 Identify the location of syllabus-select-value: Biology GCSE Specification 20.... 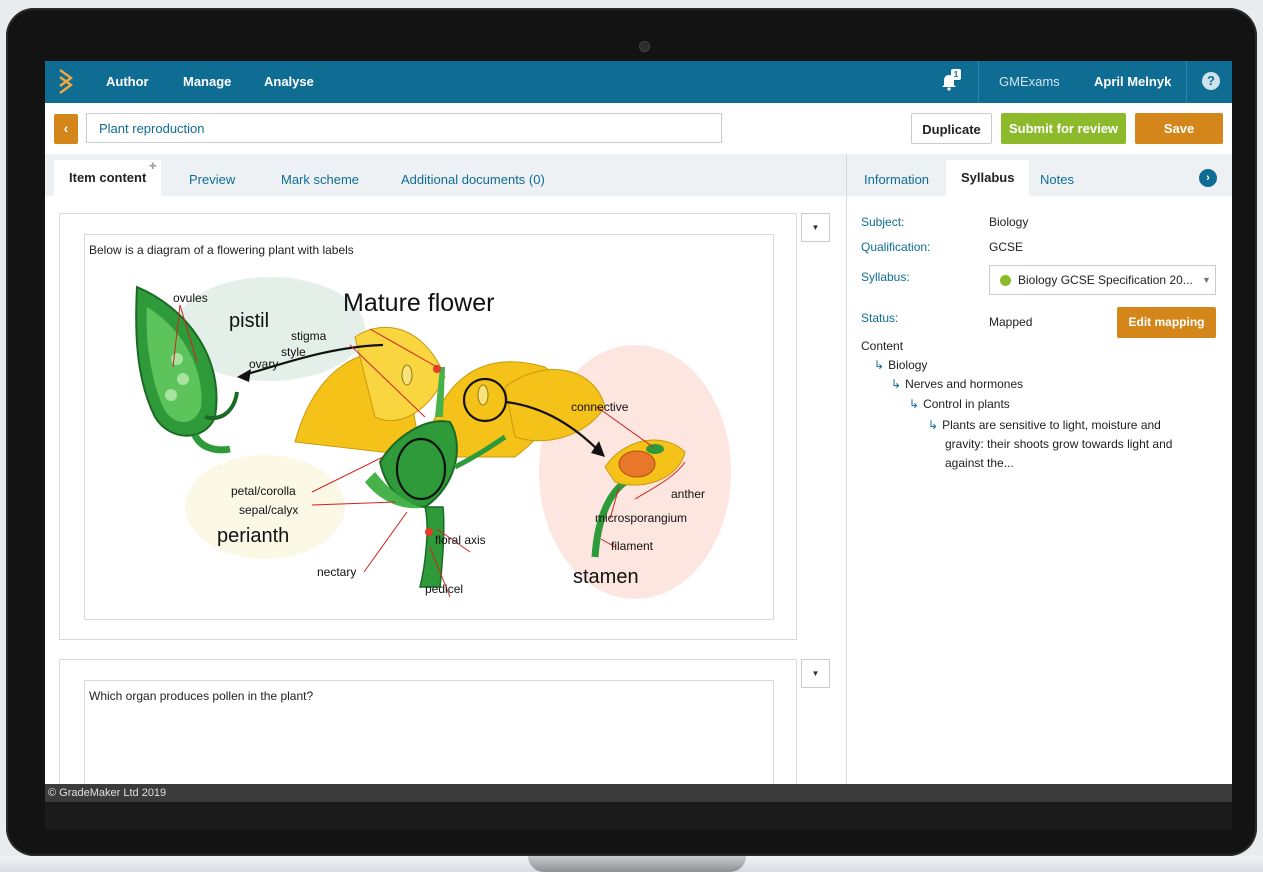
(1105, 280).